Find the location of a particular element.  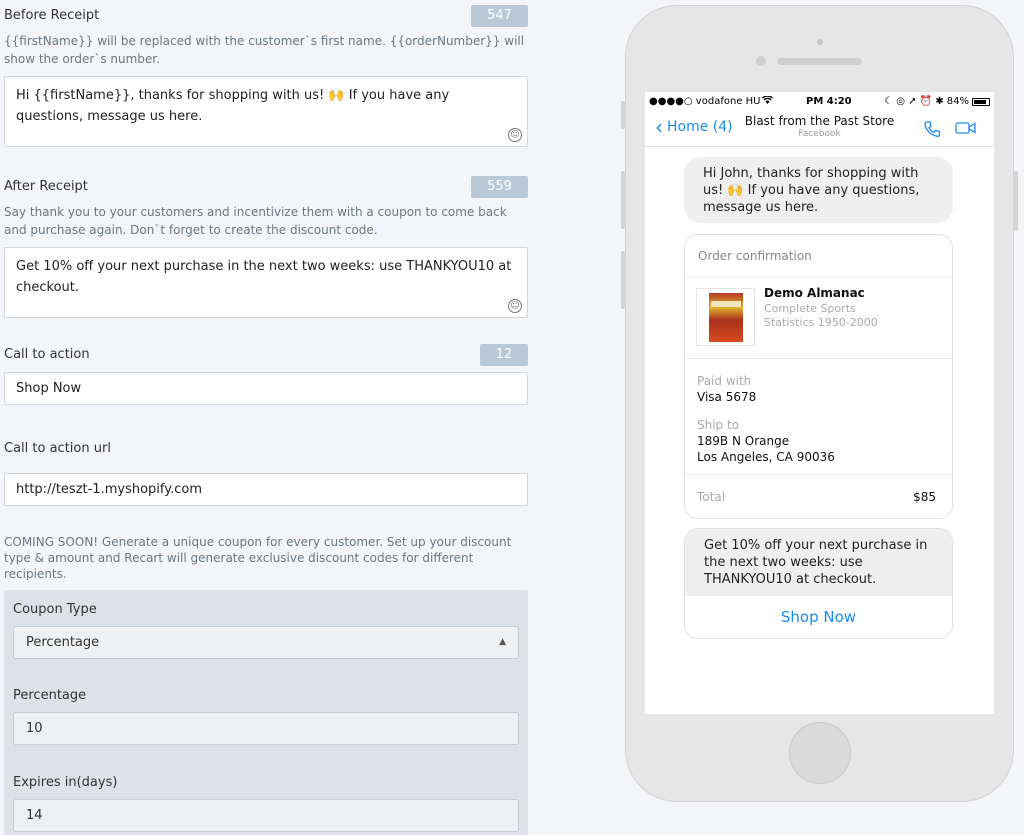

power-button is located at coordinates (1016, 201).